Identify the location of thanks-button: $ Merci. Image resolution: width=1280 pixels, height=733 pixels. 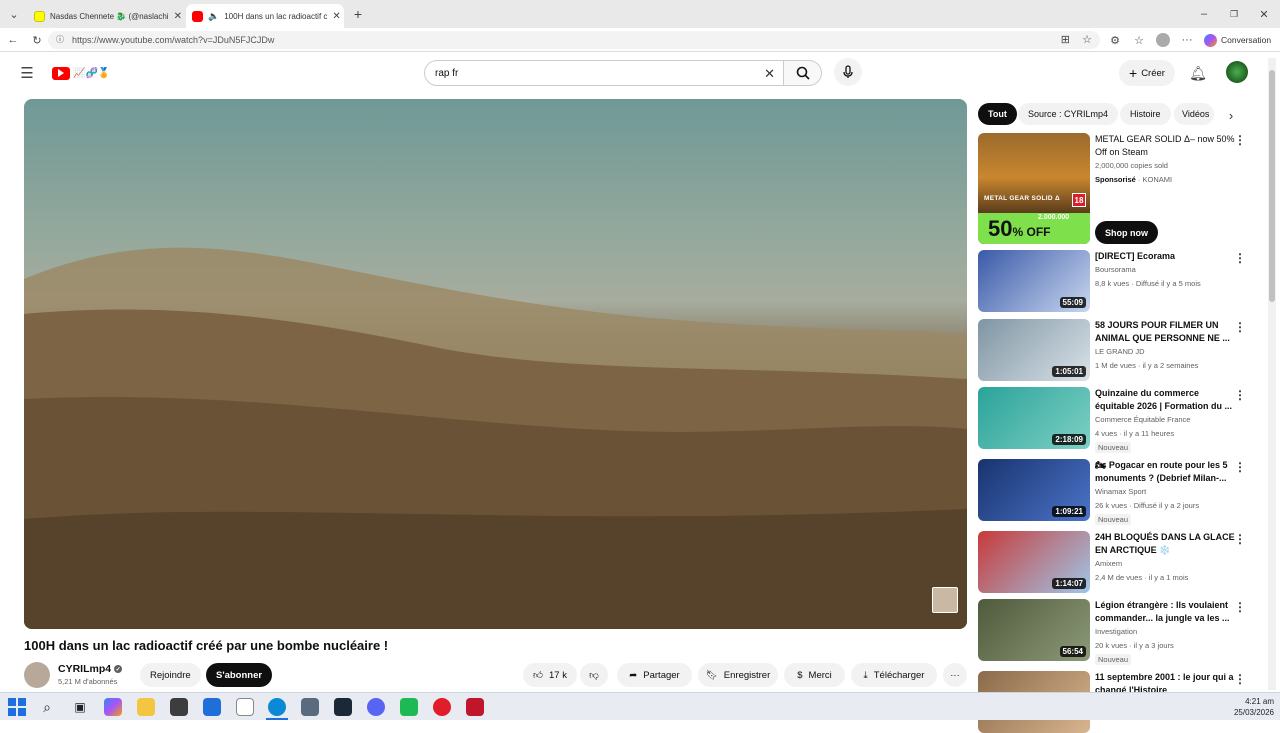
(814, 675).